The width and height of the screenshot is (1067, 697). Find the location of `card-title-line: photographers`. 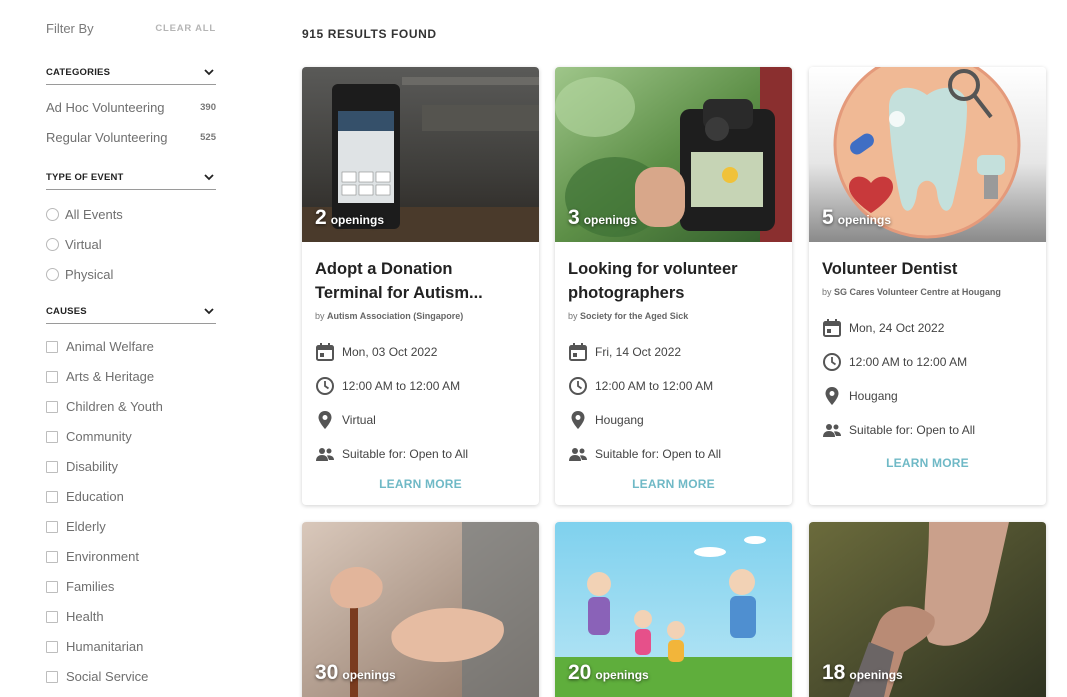

card-title-line: photographers is located at coordinates (626, 293).